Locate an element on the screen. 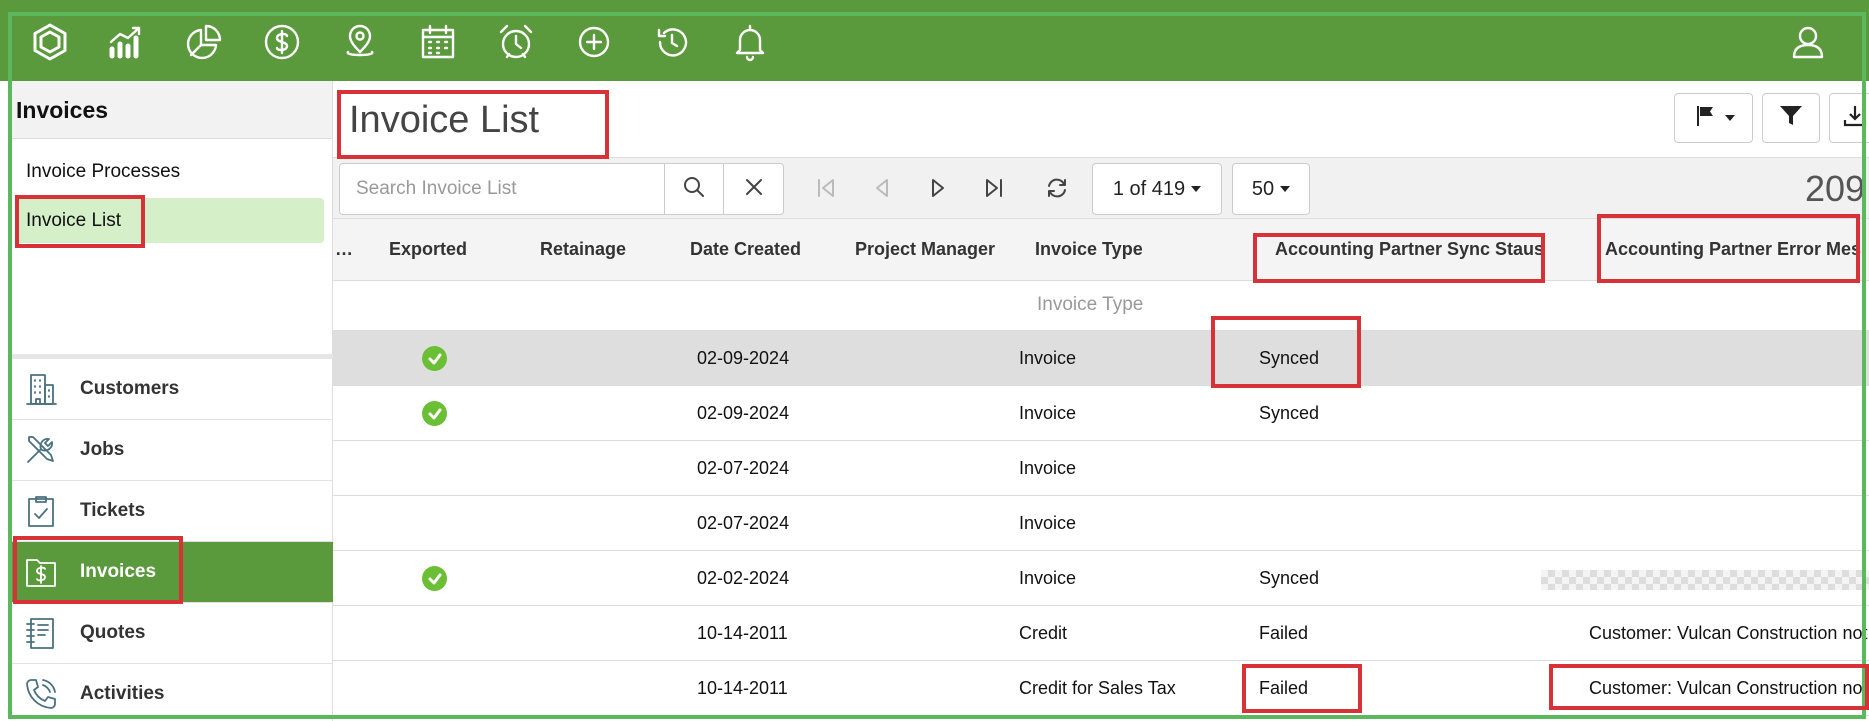 Image resolution: width=1869 pixels, height=721 pixels. search-icon is located at coordinates (694, 189).